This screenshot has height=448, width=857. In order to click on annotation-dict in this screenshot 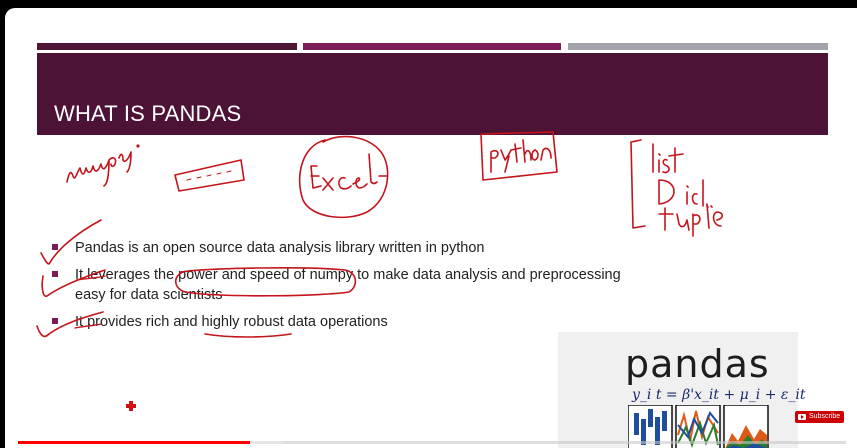, I will do `click(683, 193)`.